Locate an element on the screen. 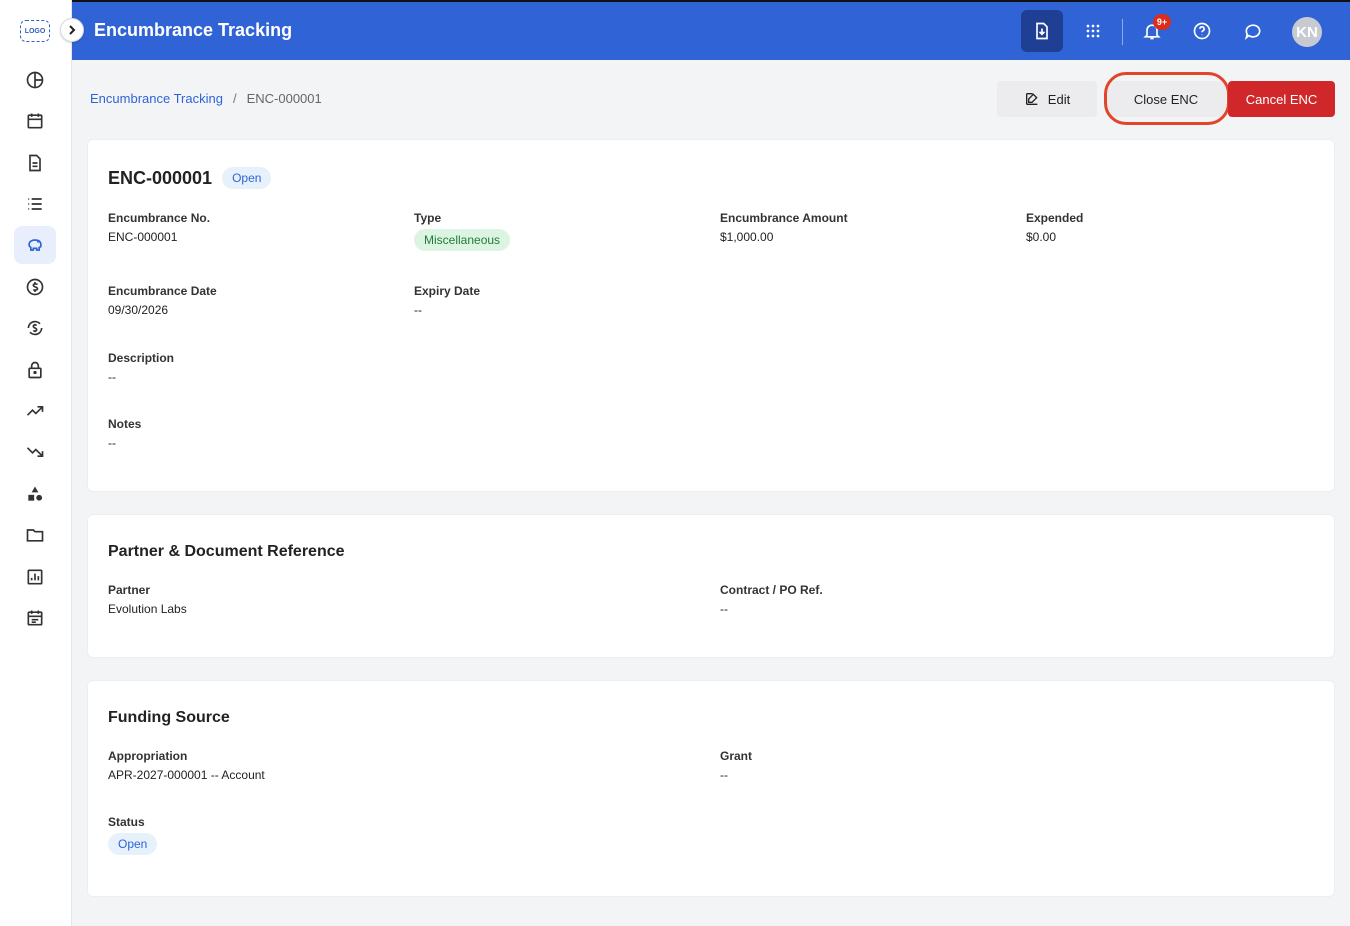 This screenshot has height=926, width=1350. sidebar-expand-button is located at coordinates (72, 30).